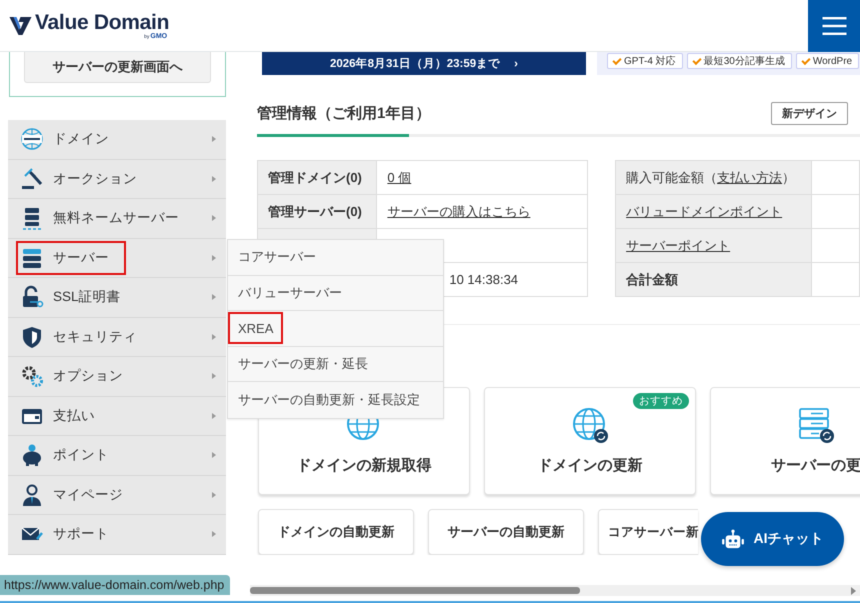 Image resolution: width=860 pixels, height=603 pixels. I want to click on submenu-item: サーバーの更新・延長, so click(335, 364).